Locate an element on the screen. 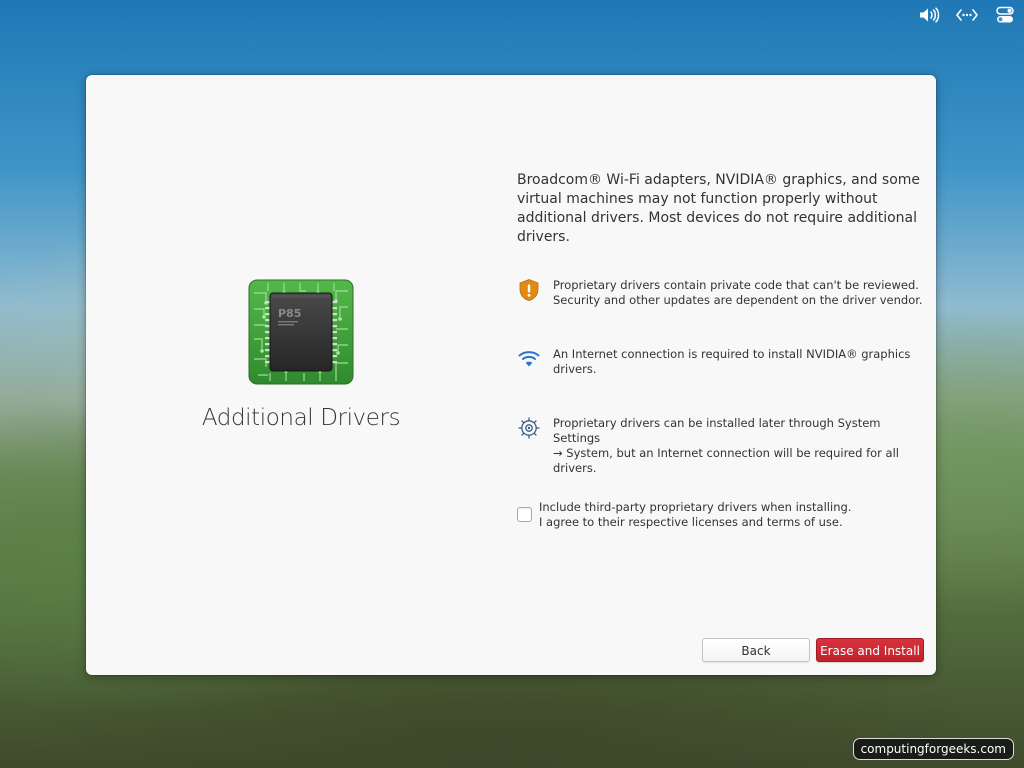 This screenshot has height=768, width=1024. drivers-chip-icon: P85 is located at coordinates (301, 332).